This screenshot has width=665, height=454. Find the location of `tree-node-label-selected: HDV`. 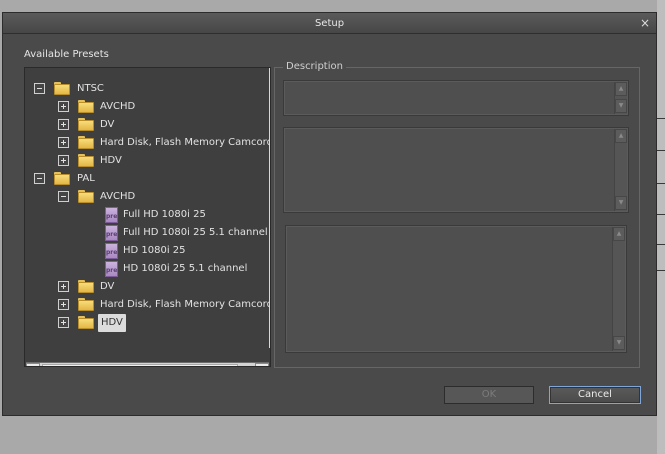

tree-node-label-selected: HDV is located at coordinates (112, 323).